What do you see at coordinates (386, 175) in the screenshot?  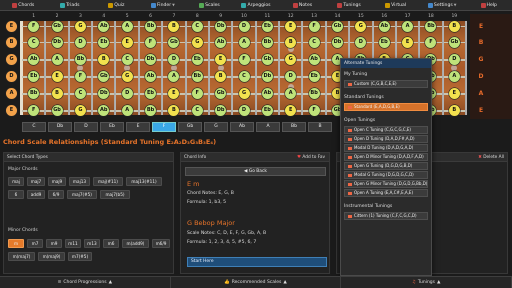 I see `open-tuning-button: Modal G Tuning (D,G,D,G,C,D)` at bounding box center [386, 175].